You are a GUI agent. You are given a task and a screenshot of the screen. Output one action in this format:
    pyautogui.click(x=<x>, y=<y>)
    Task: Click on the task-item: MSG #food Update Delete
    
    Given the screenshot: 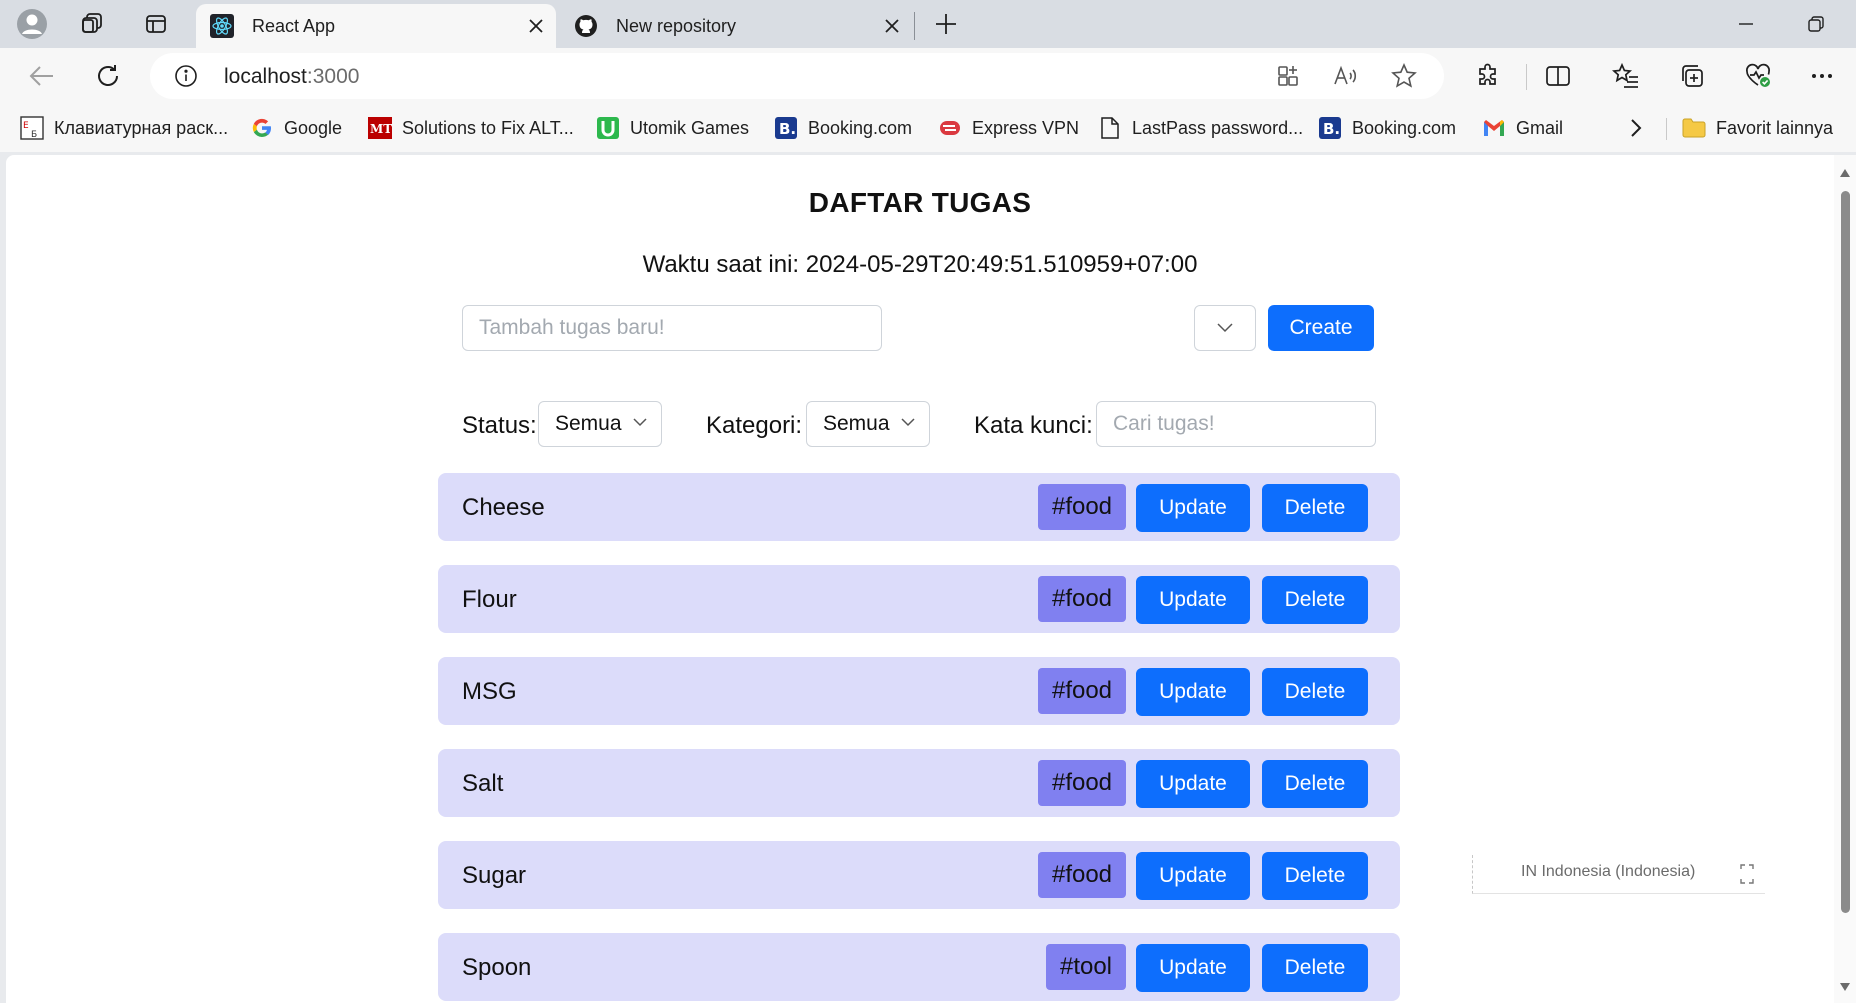 What is the action you would take?
    pyautogui.click(x=919, y=691)
    